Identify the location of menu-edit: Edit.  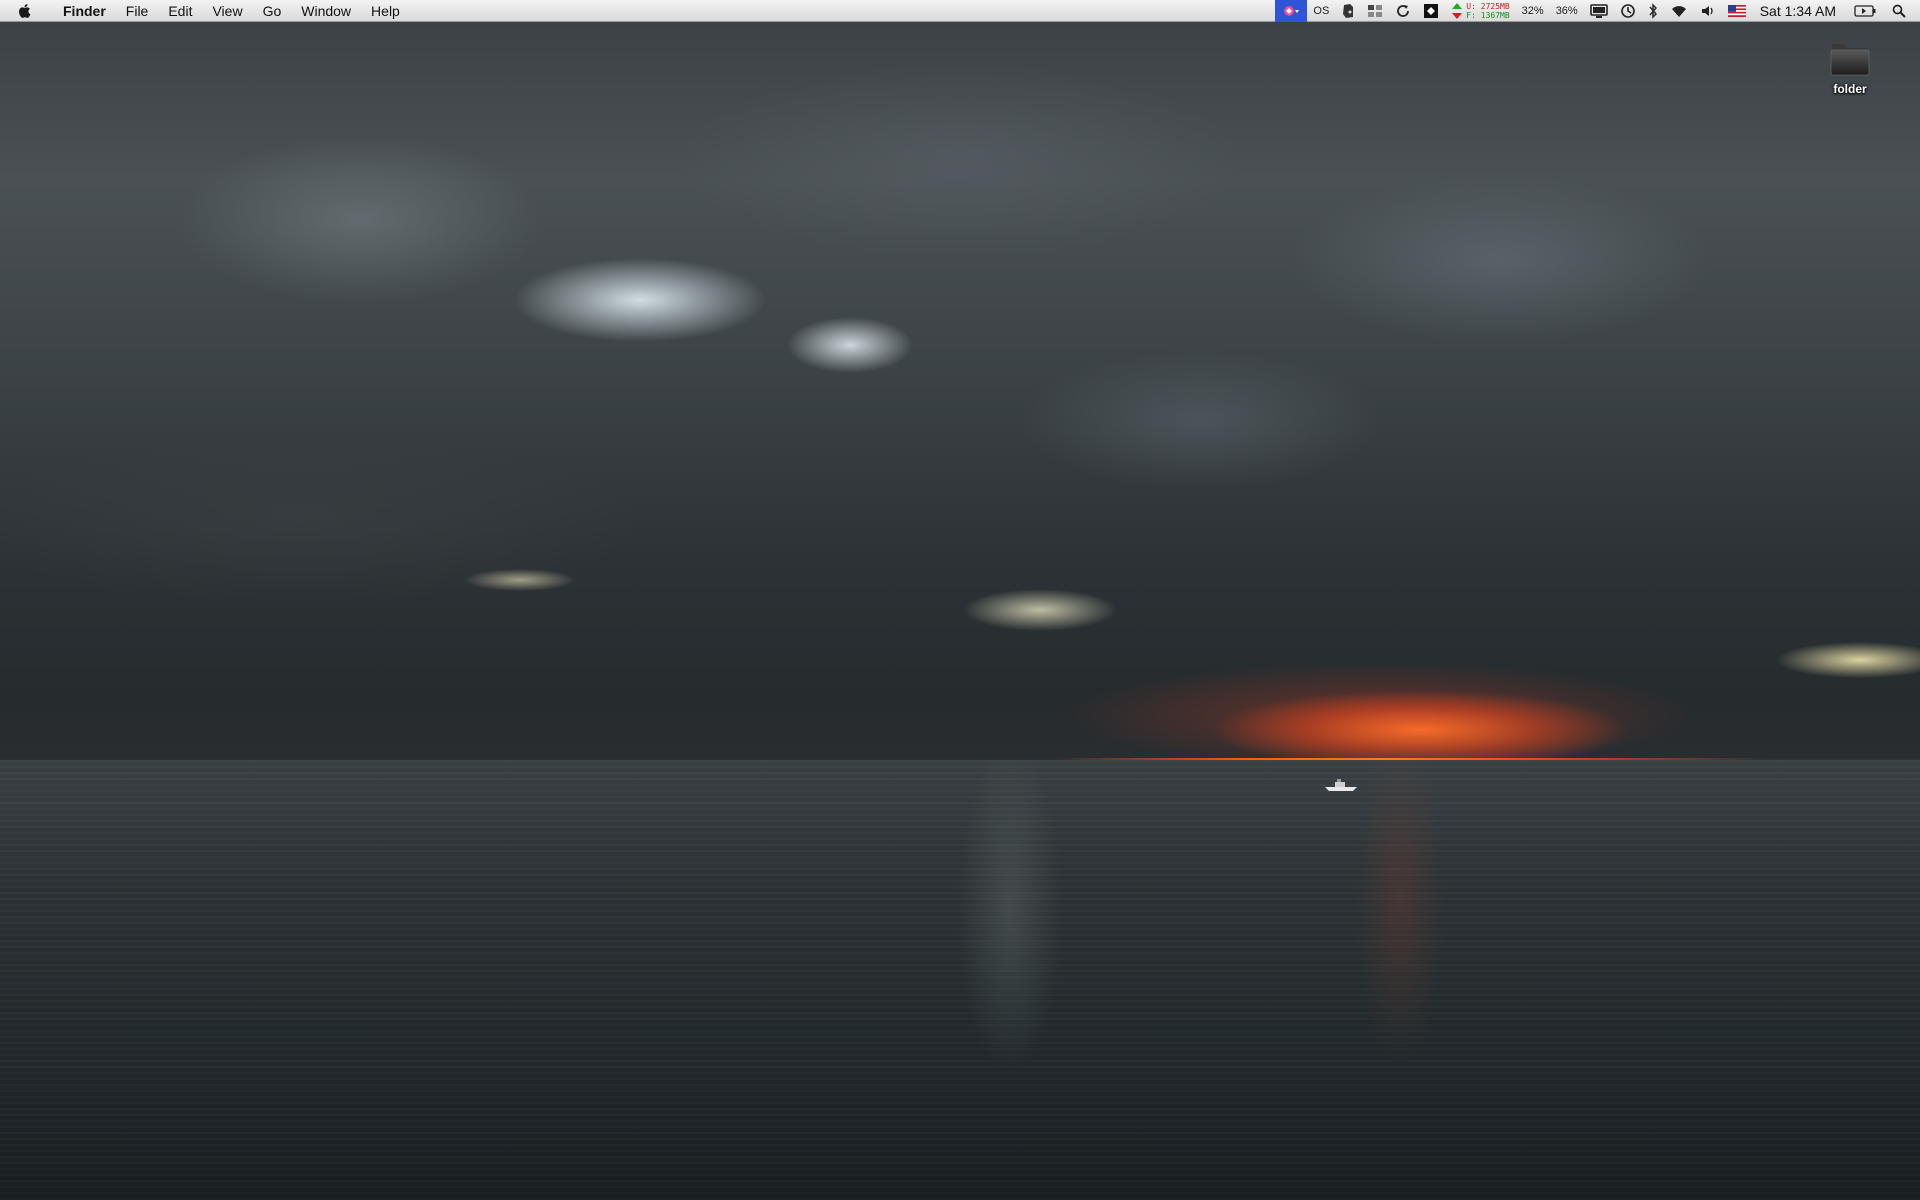
(180, 11).